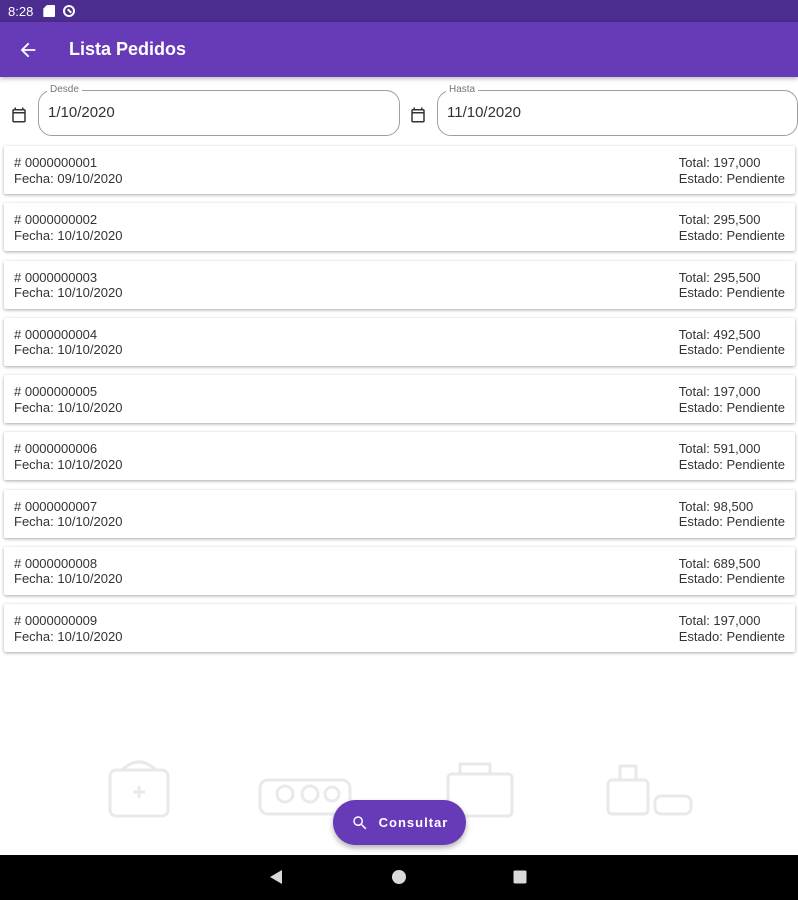  I want to click on arrow-back-icon, so click(28, 49).